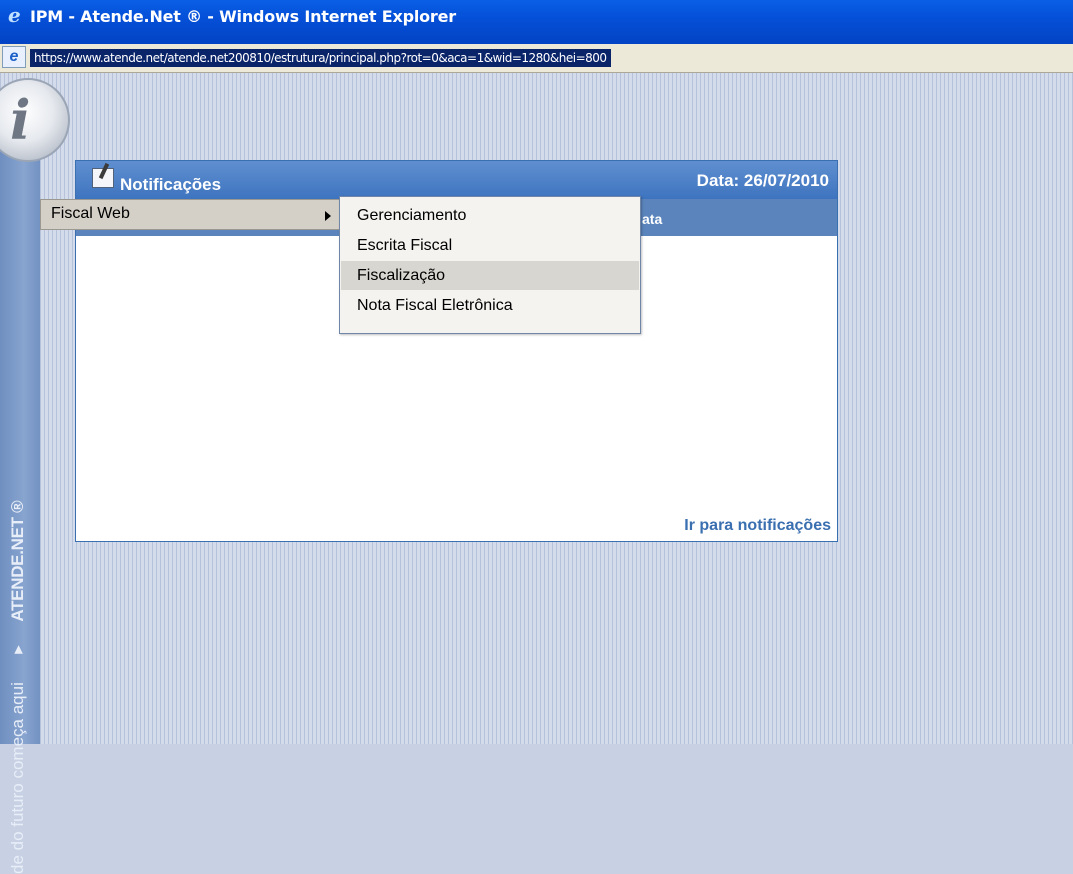  What do you see at coordinates (103, 178) in the screenshot?
I see `notepad-icon` at bounding box center [103, 178].